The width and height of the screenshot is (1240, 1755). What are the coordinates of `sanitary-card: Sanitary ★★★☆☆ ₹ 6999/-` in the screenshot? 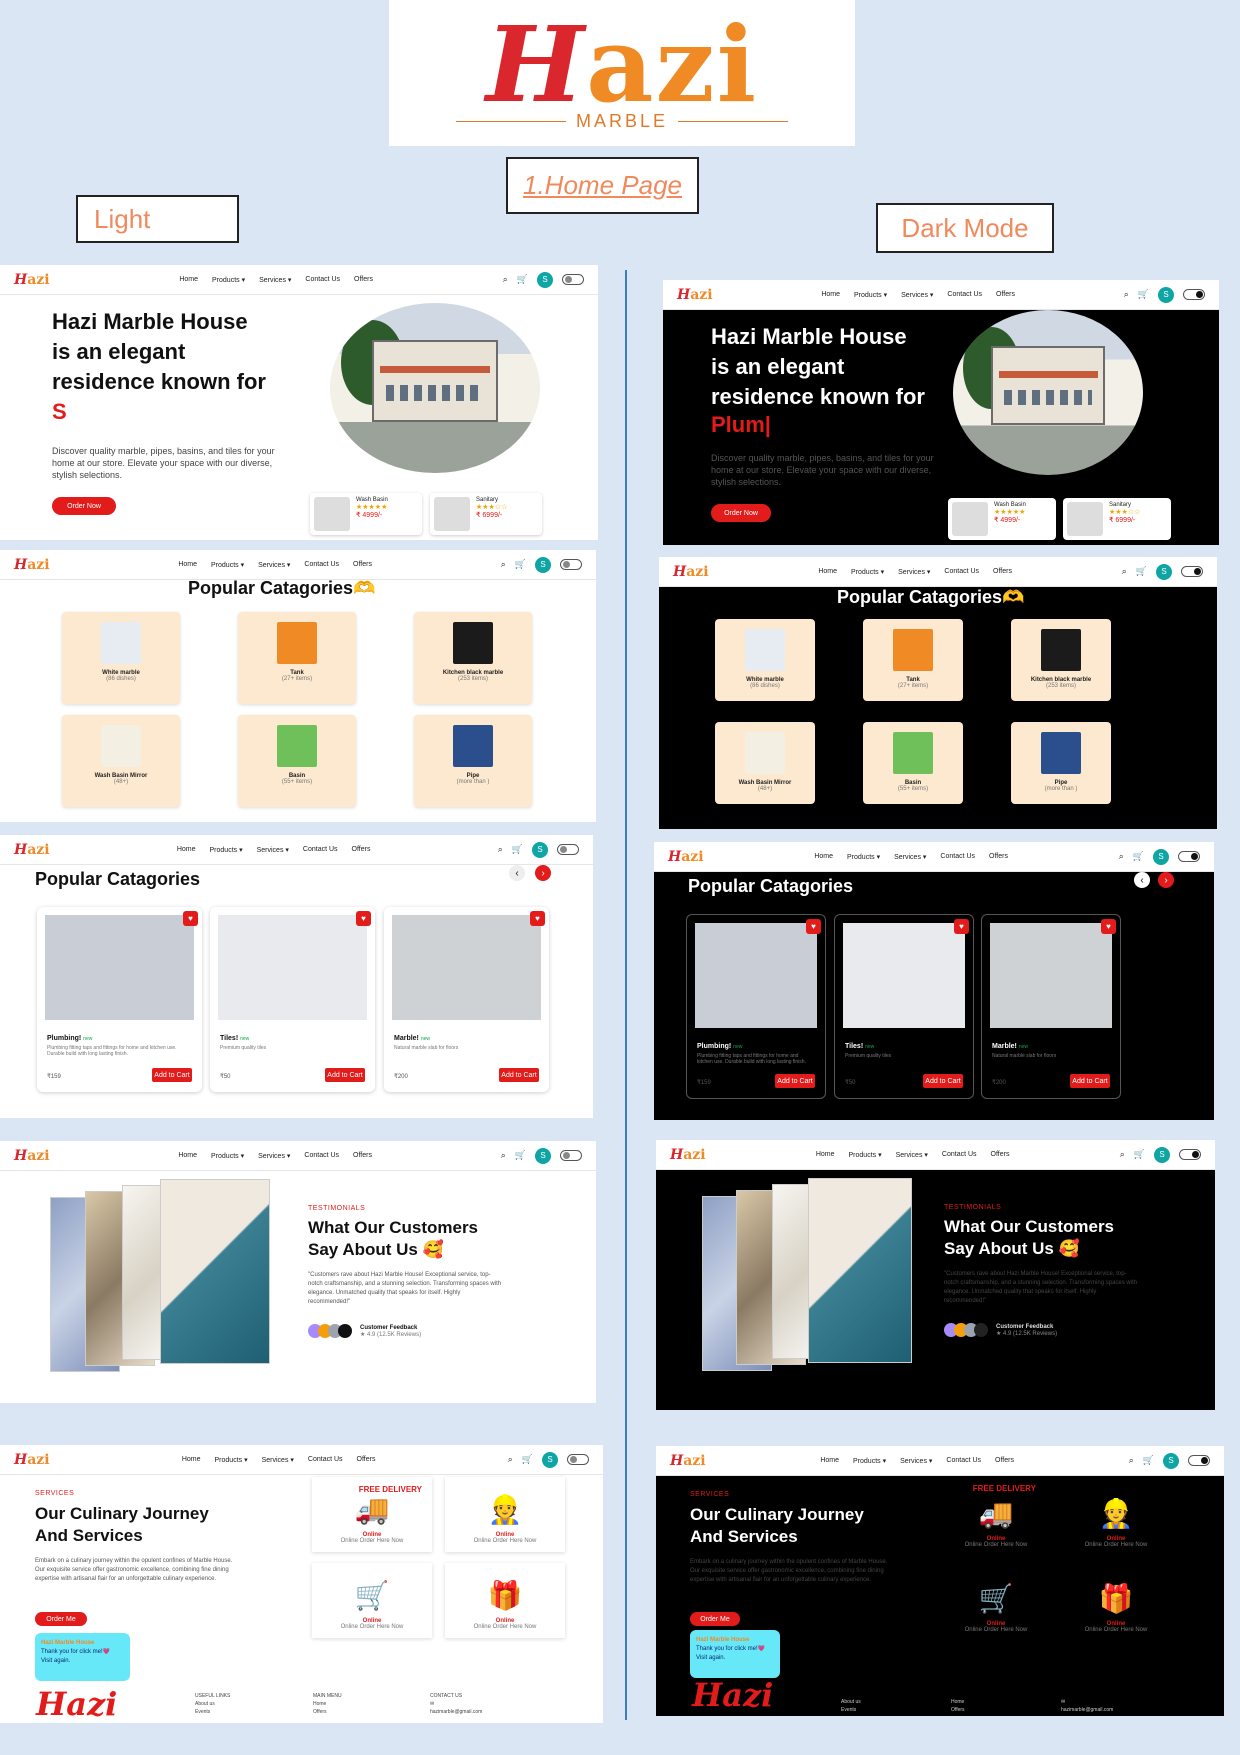 It's located at (486, 514).